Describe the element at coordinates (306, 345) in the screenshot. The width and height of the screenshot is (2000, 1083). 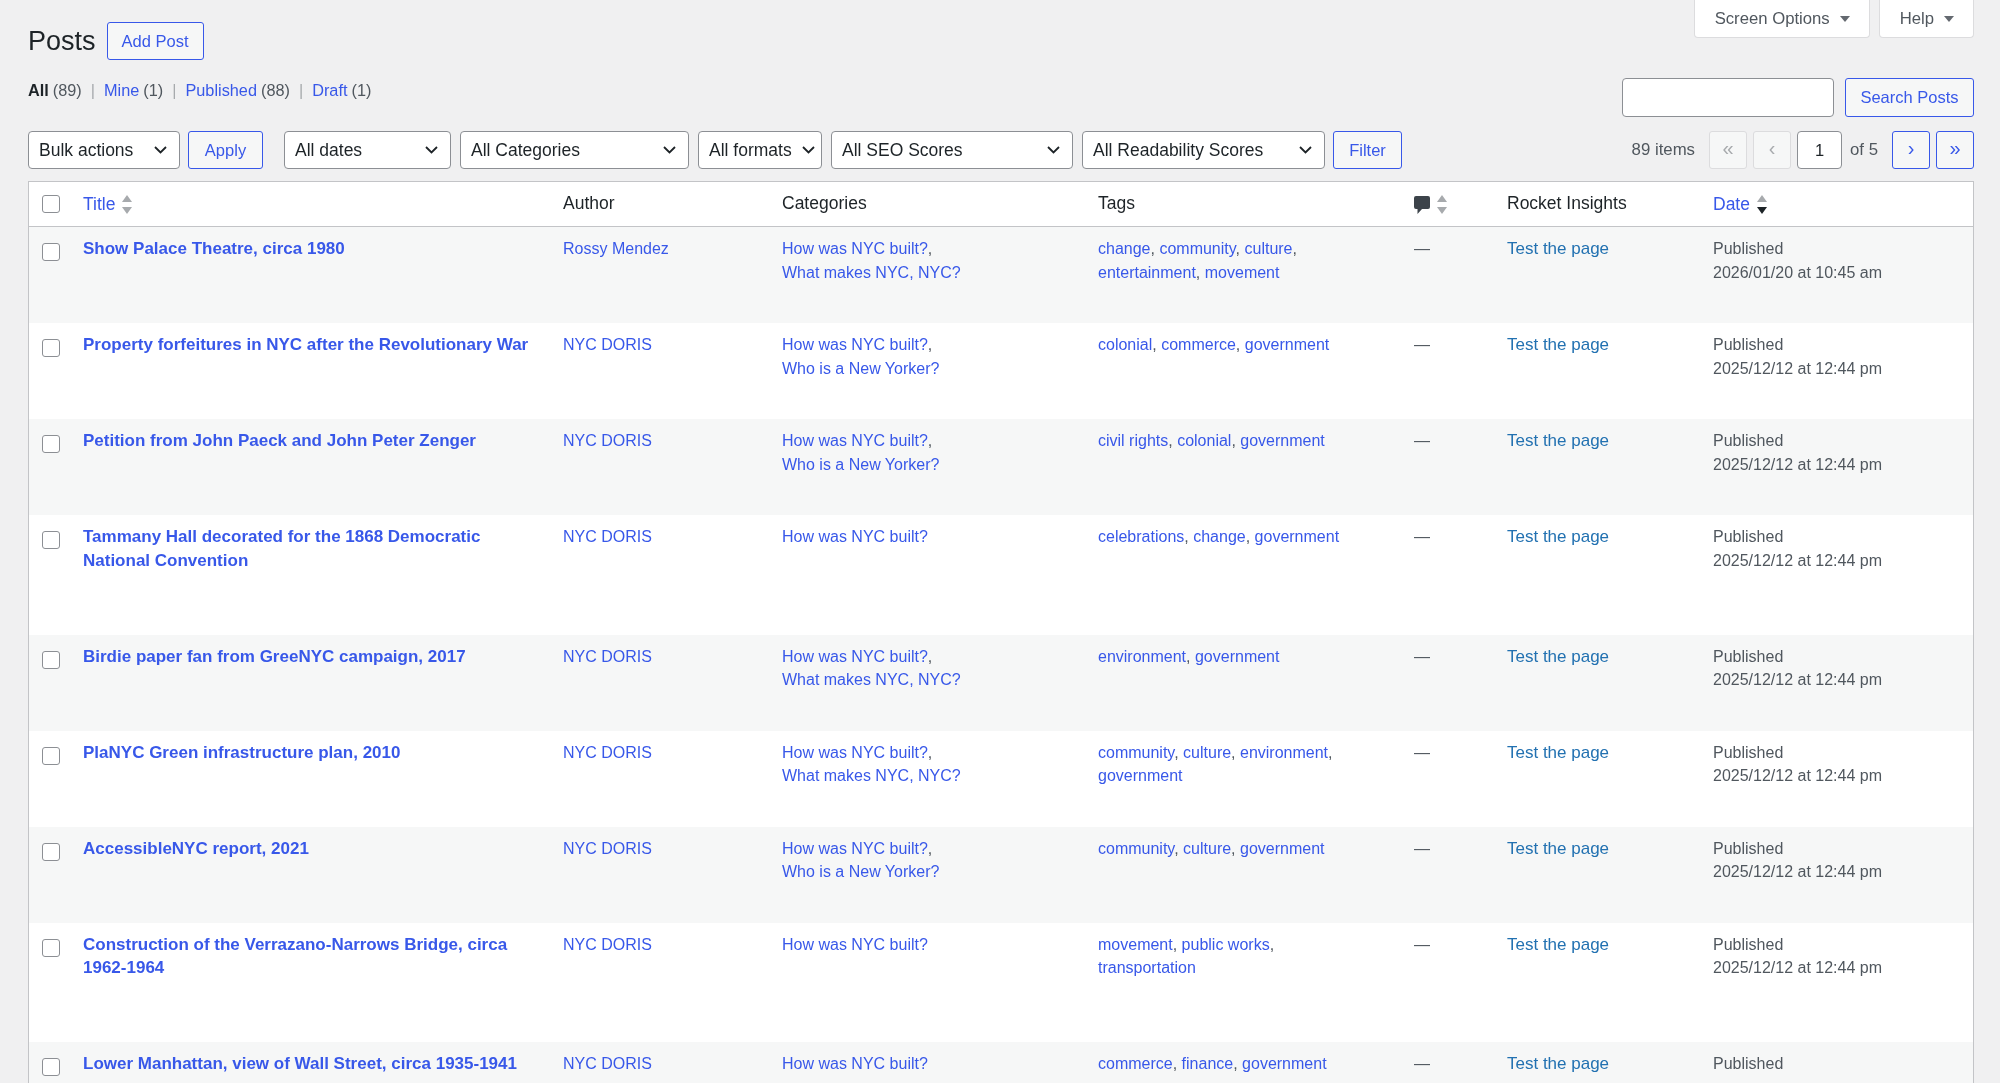
I see `post-title-link: Property forfeitures in NYC after the Revolutionary War` at that location.